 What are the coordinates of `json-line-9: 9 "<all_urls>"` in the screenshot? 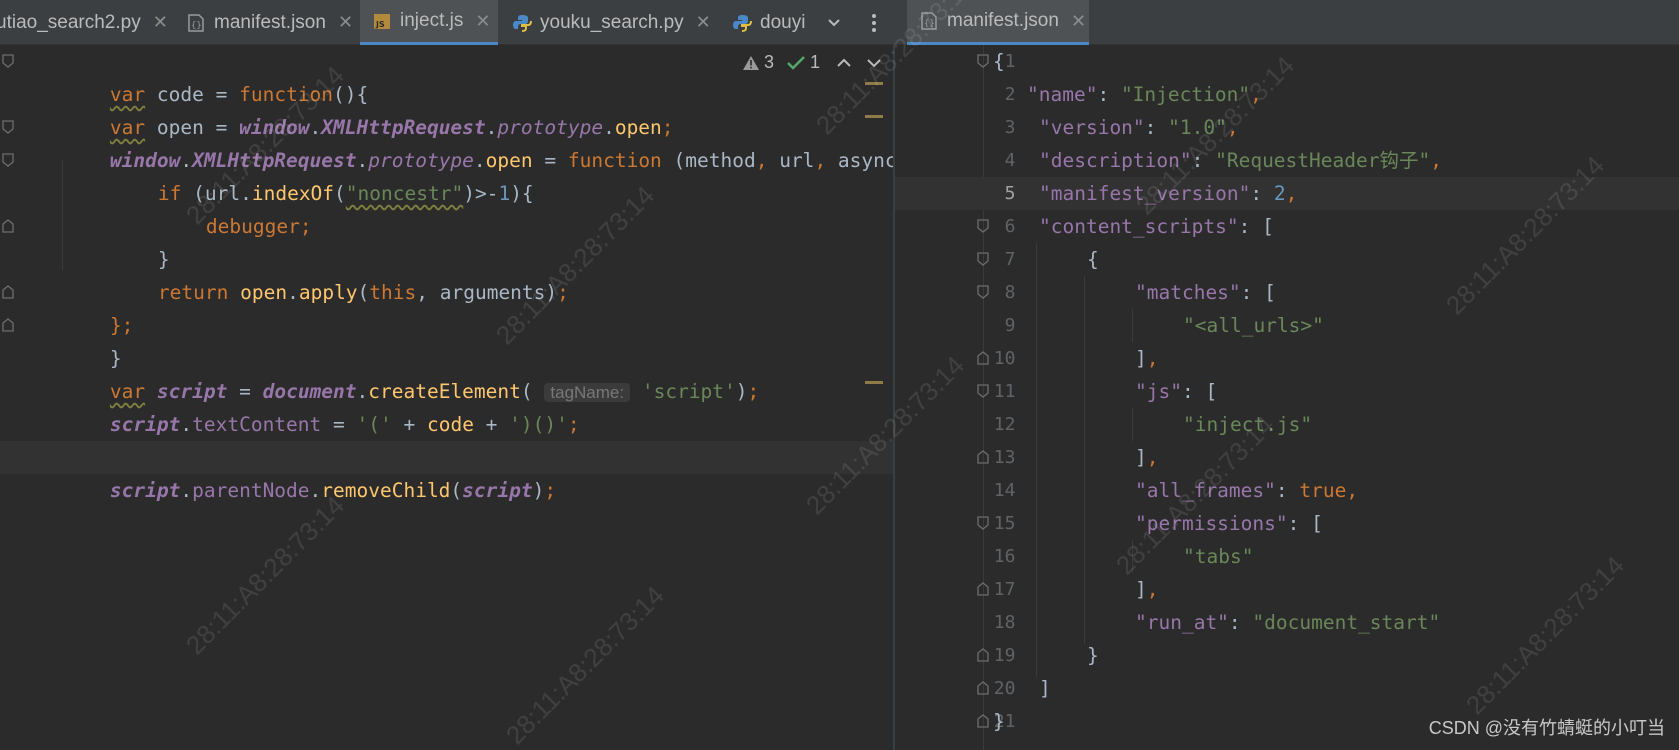 It's located at (1164, 325).